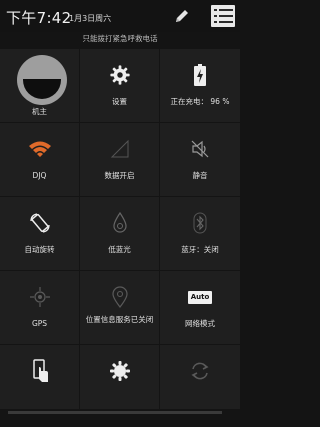 The image size is (320, 427). Describe the element at coordinates (200, 249) in the screenshot. I see `tile-label: 蓝牙：关闭` at that location.